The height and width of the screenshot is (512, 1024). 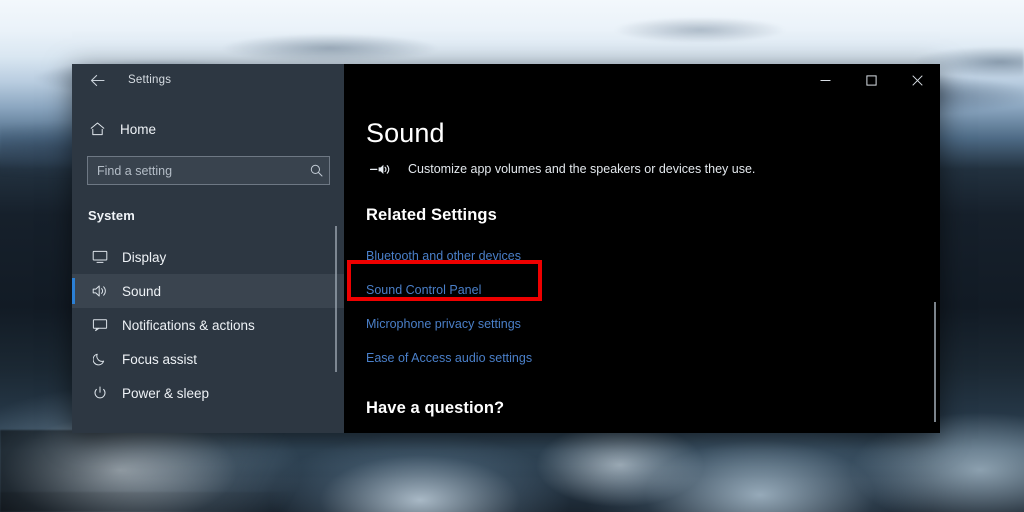 What do you see at coordinates (405, 133) in the screenshot?
I see `page-title: Sound` at bounding box center [405, 133].